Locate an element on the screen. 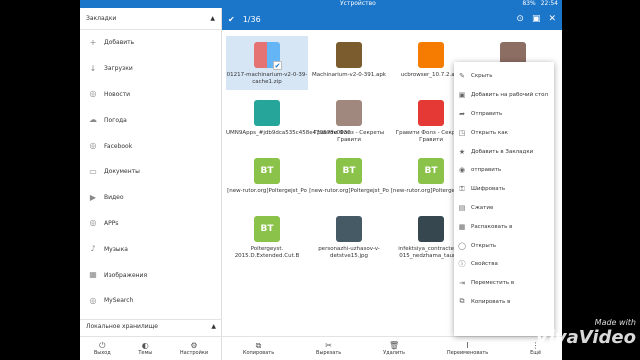 The height and width of the screenshot is (360, 640). hide-icon: ✎ is located at coordinates (462, 76).